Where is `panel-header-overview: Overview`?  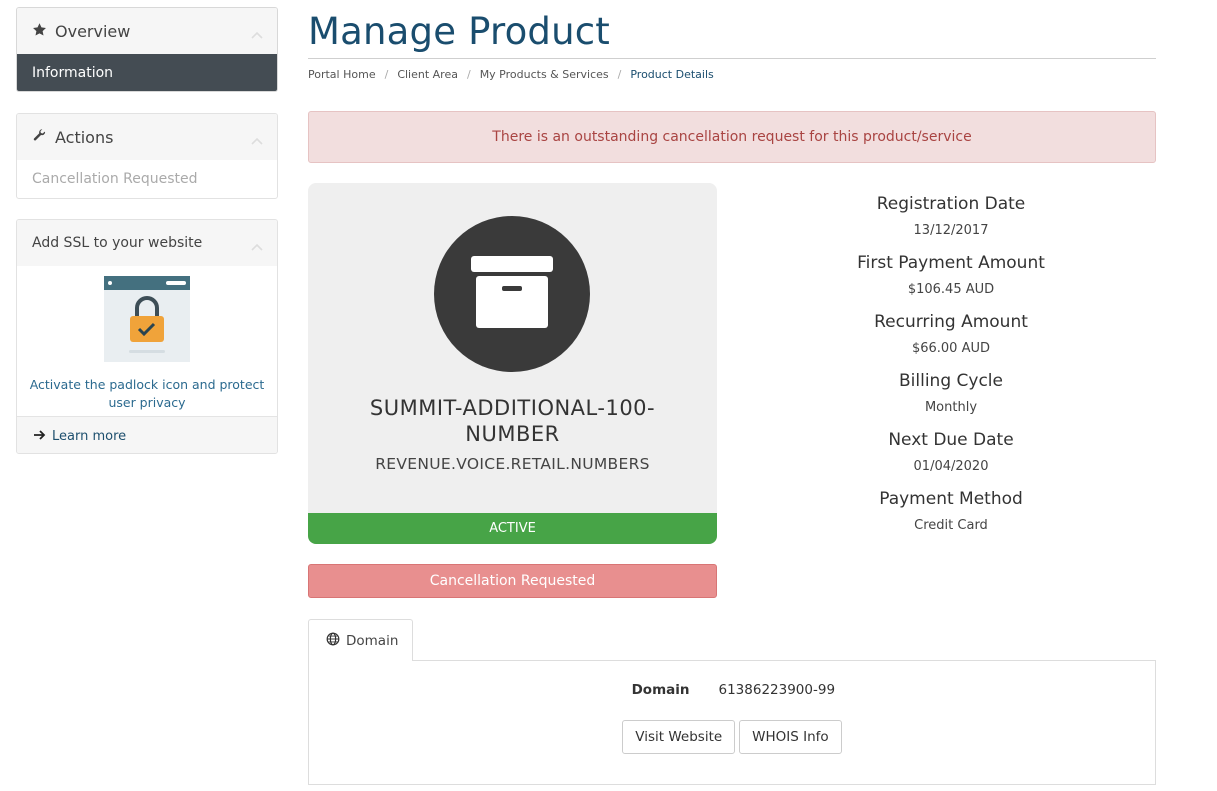 panel-header-overview: Overview is located at coordinates (147, 31).